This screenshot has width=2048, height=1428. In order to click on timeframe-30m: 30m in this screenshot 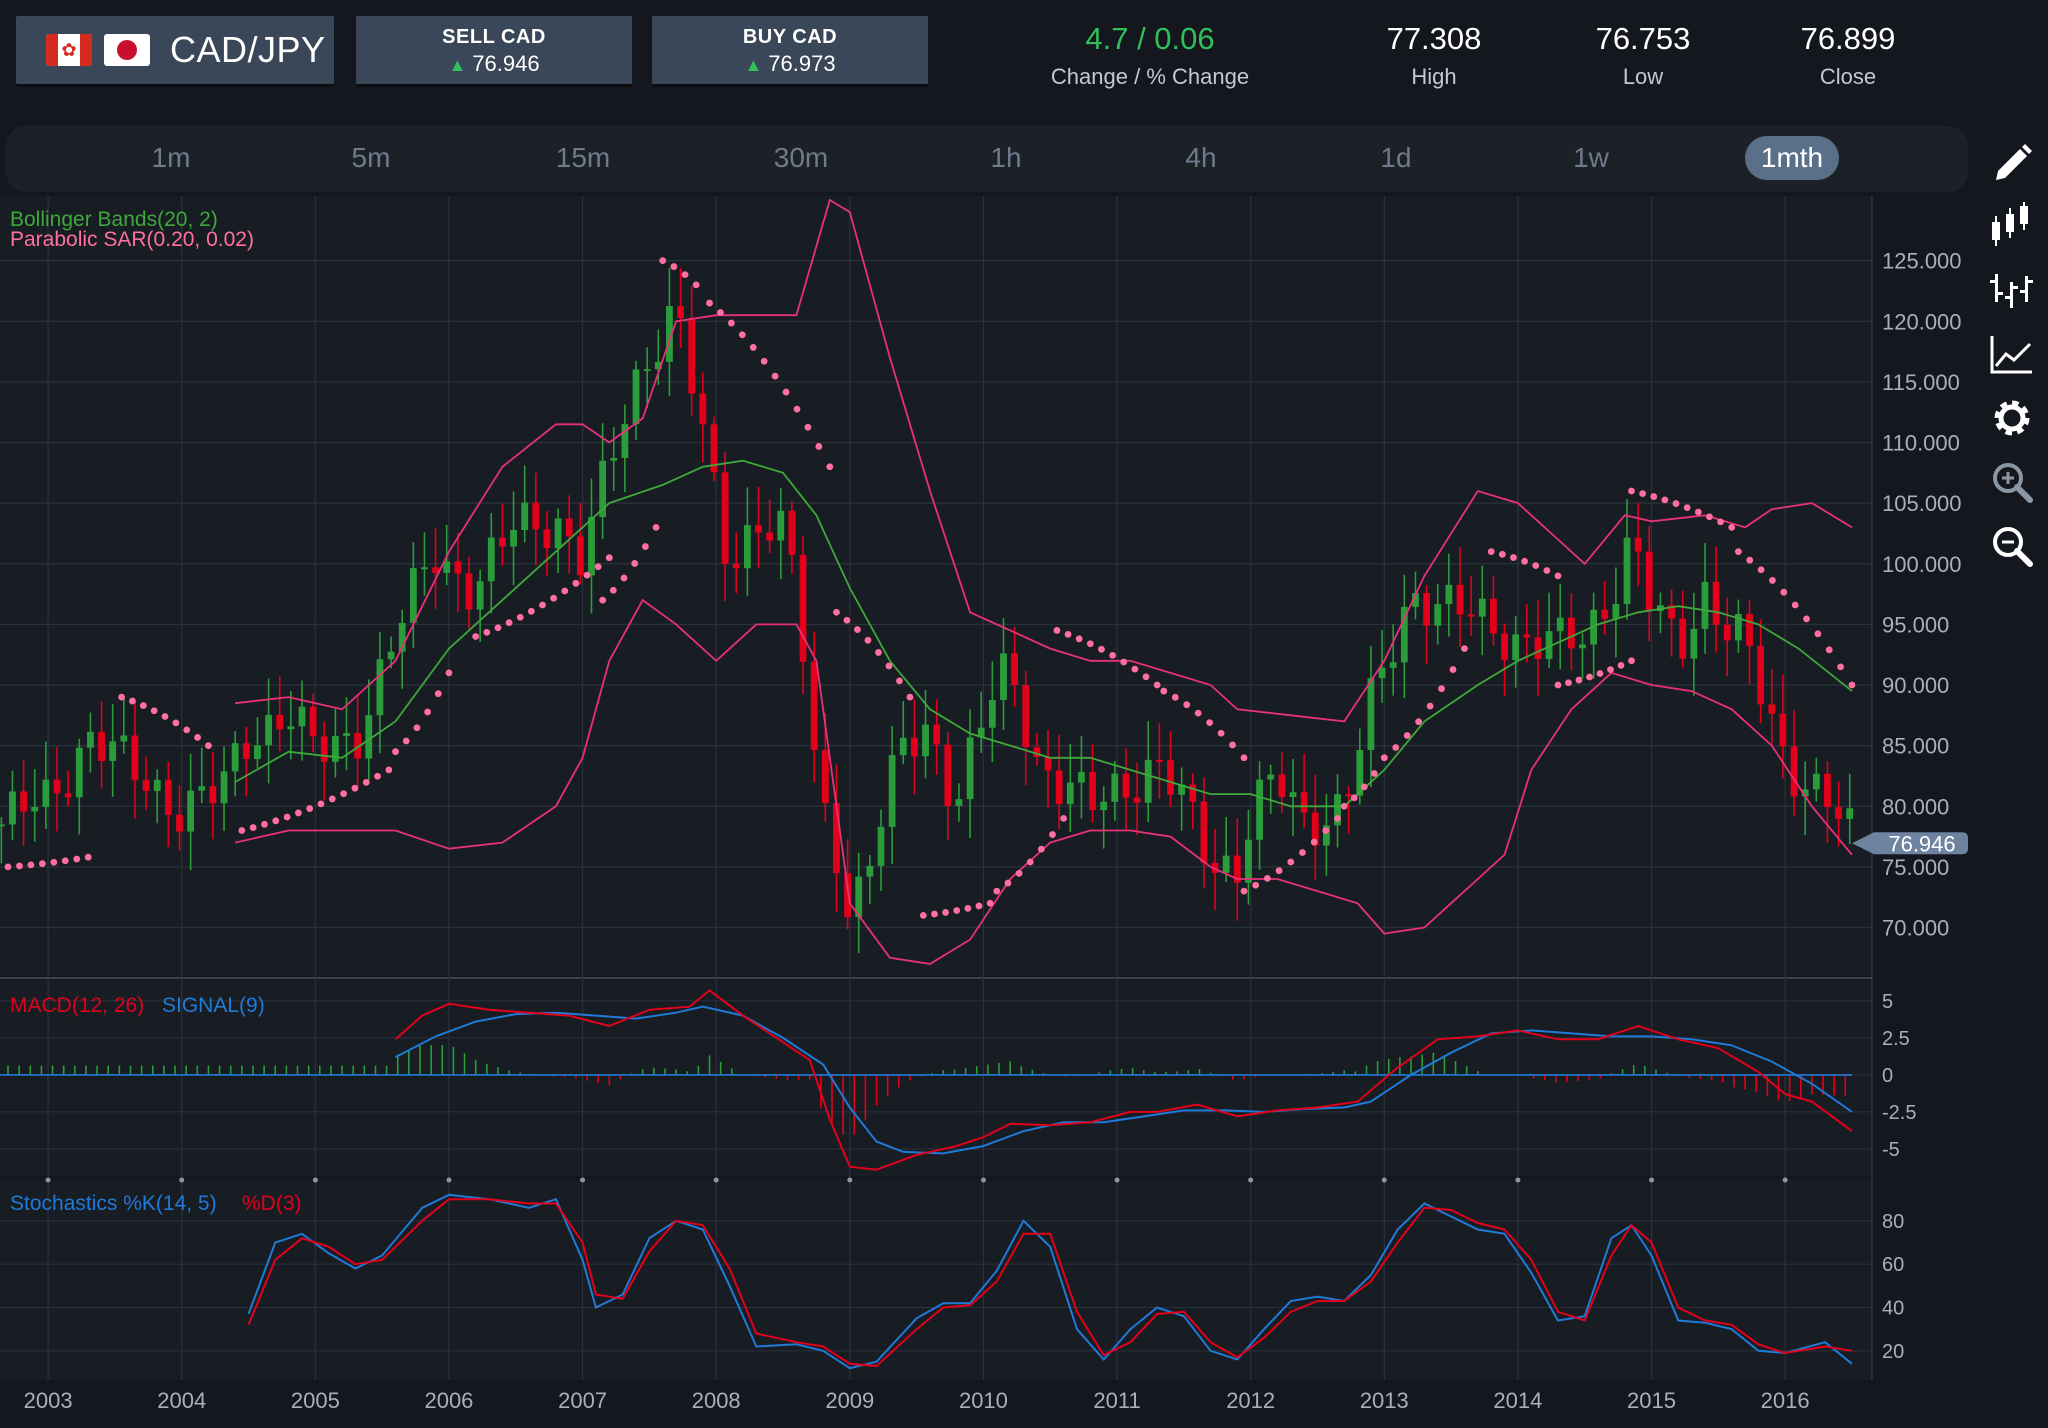, I will do `click(801, 158)`.